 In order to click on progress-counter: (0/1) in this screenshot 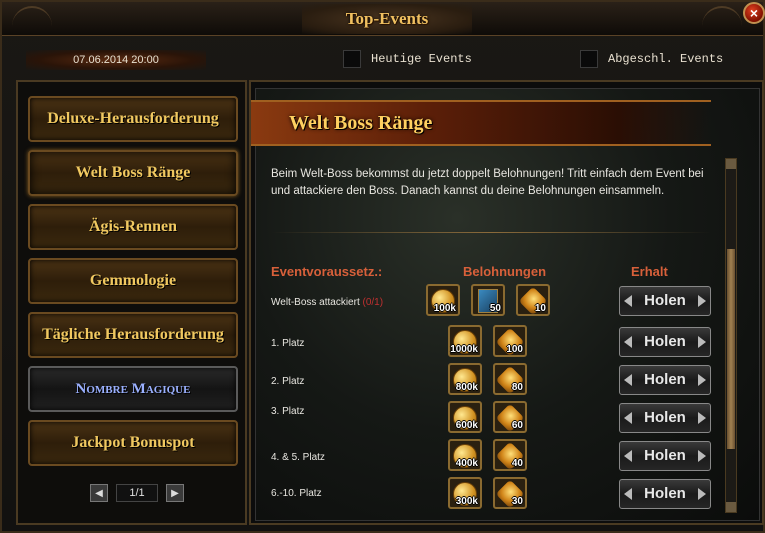, I will do `click(373, 302)`.